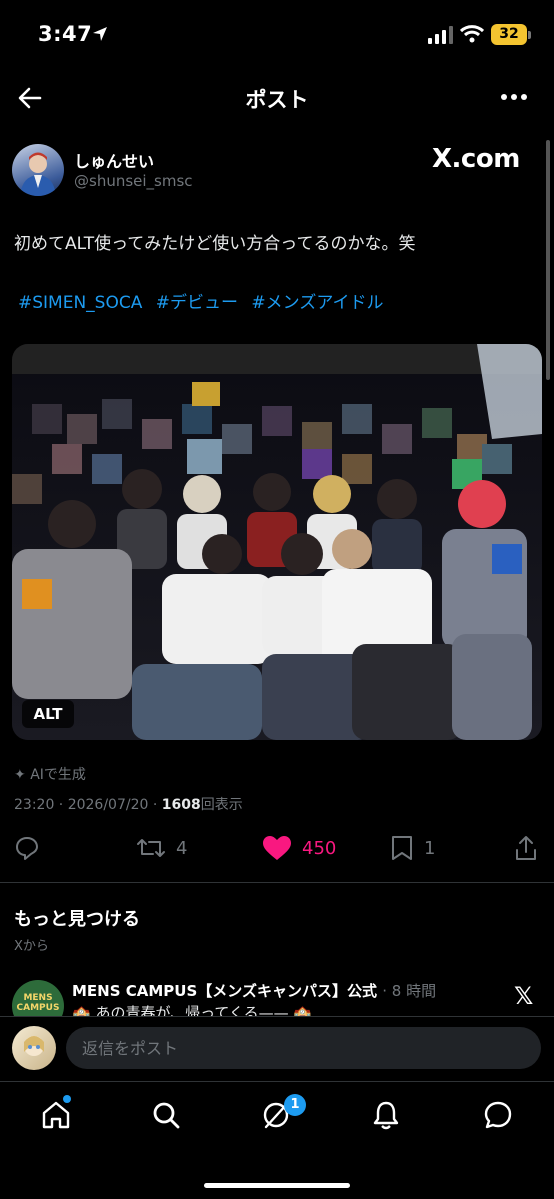 This screenshot has width=554, height=1199. Describe the element at coordinates (31, 946) in the screenshot. I see `discover-subheading: Xから` at that location.